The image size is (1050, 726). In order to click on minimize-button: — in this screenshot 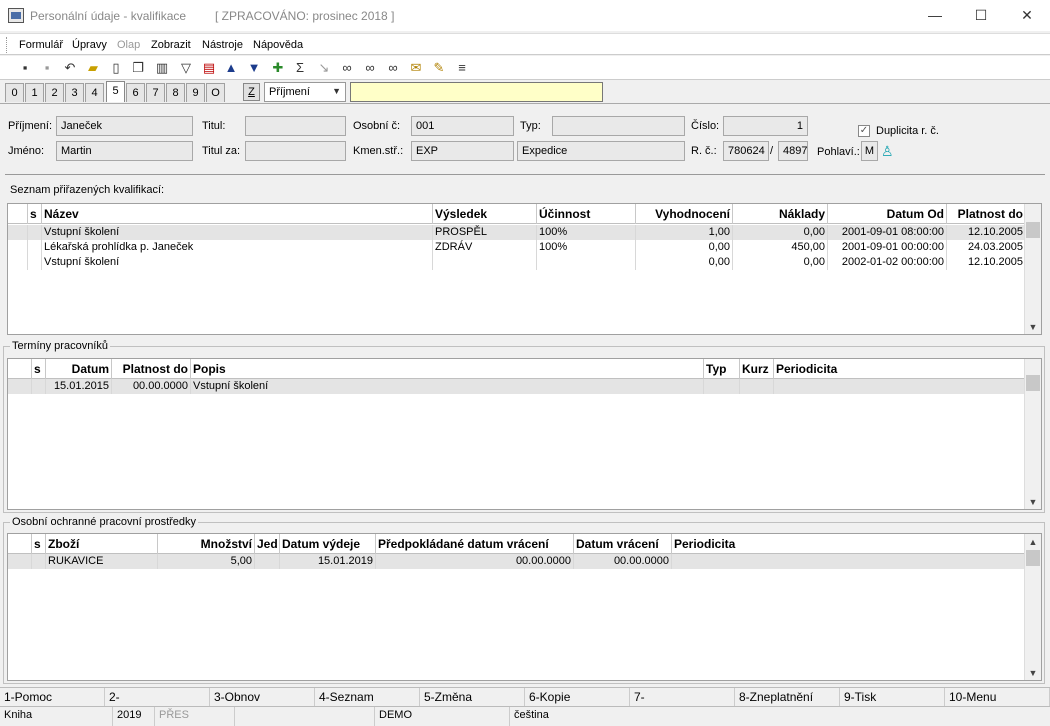, I will do `click(935, 15)`.